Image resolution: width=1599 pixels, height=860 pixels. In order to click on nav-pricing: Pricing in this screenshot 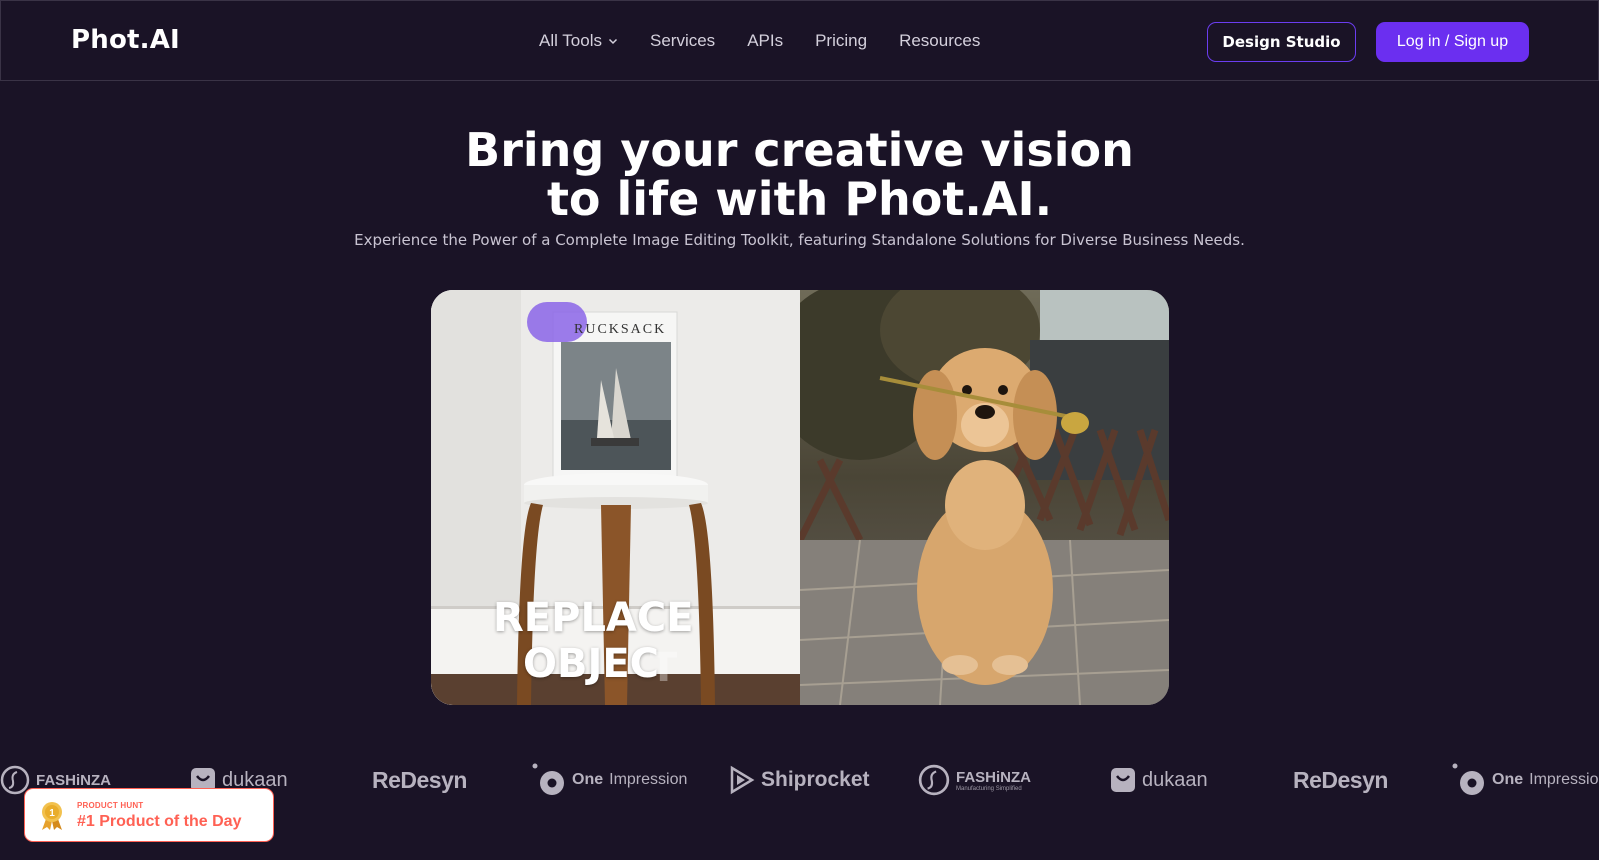, I will do `click(841, 41)`.